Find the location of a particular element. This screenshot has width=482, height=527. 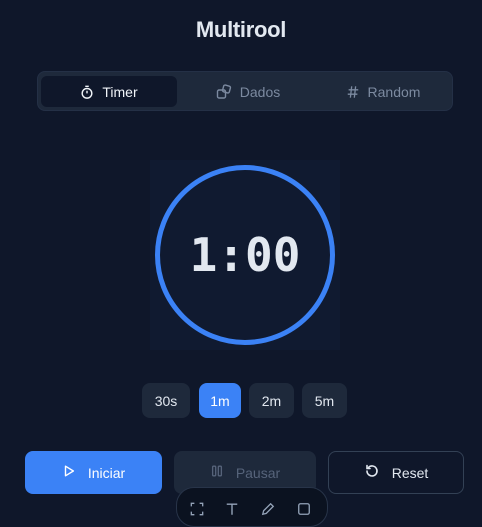

preset-30s-button: 30s is located at coordinates (166, 400).